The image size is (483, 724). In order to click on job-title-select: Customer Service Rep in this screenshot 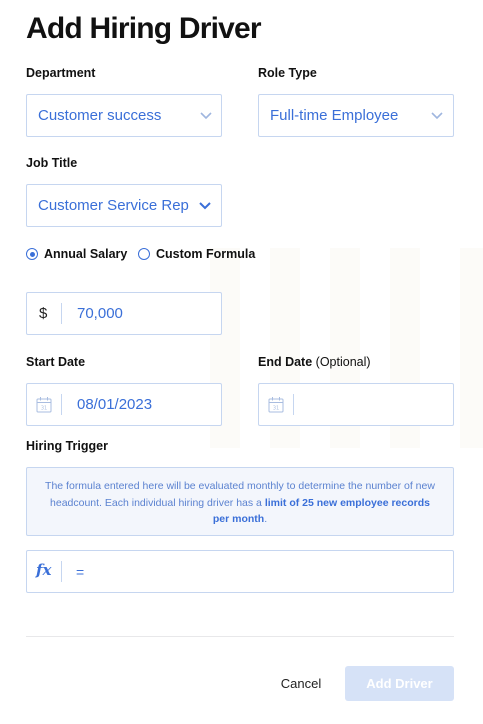, I will do `click(124, 205)`.